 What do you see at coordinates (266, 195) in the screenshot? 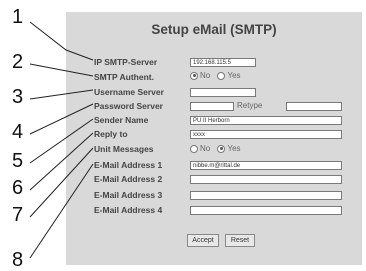
I see `email-address-3-field` at bounding box center [266, 195].